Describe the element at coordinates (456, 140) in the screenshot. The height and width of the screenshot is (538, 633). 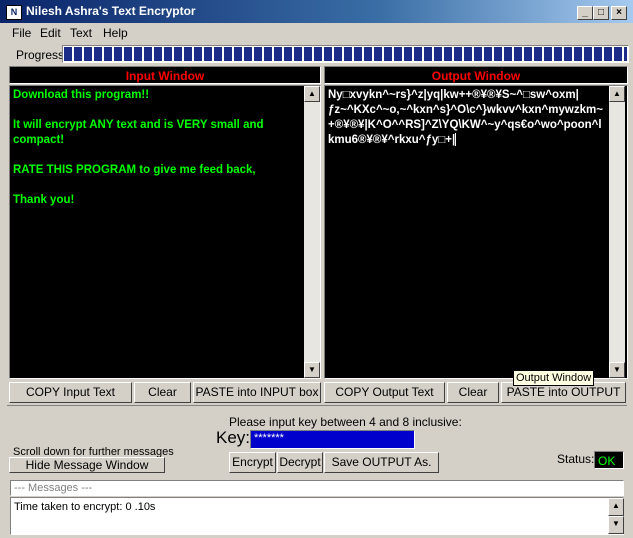
I see `text-caret` at that location.